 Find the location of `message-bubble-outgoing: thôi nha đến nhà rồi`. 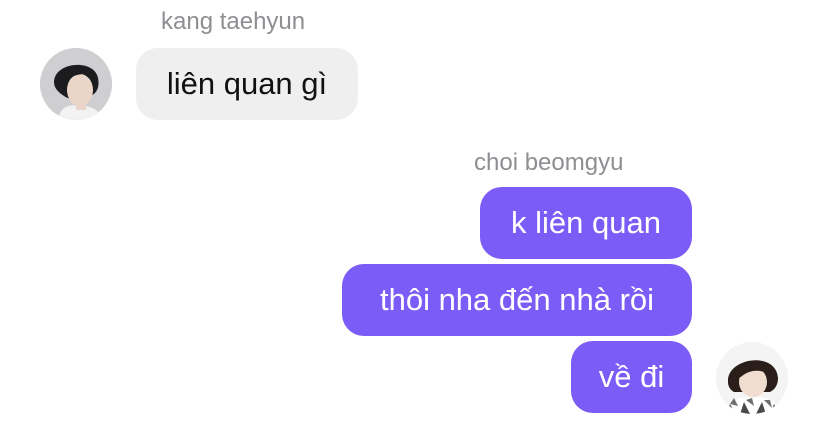

message-bubble-outgoing: thôi nha đến nhà rồi is located at coordinates (517, 300).